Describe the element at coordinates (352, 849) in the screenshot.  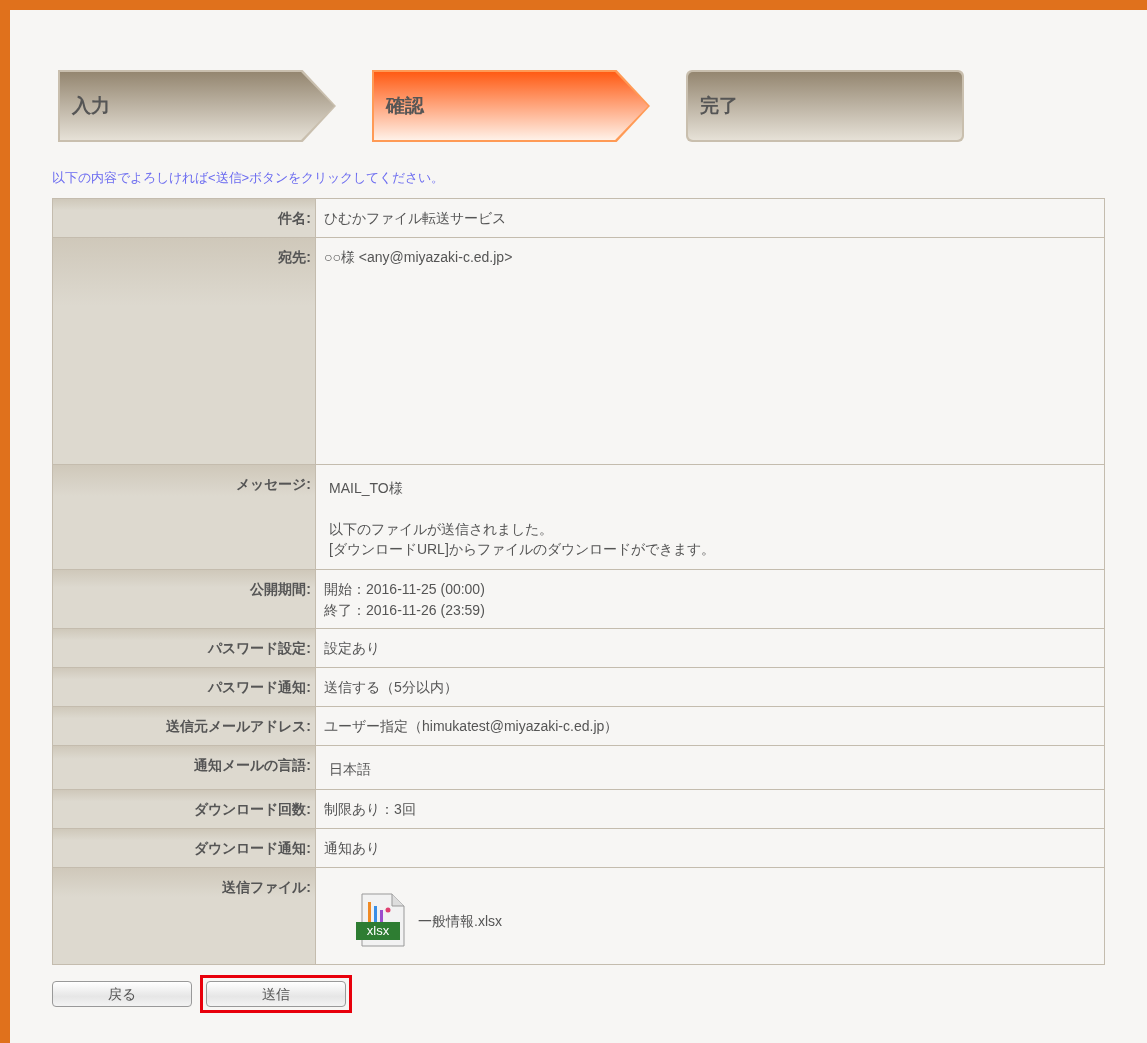
I see `field-value: 通知あり` at that location.